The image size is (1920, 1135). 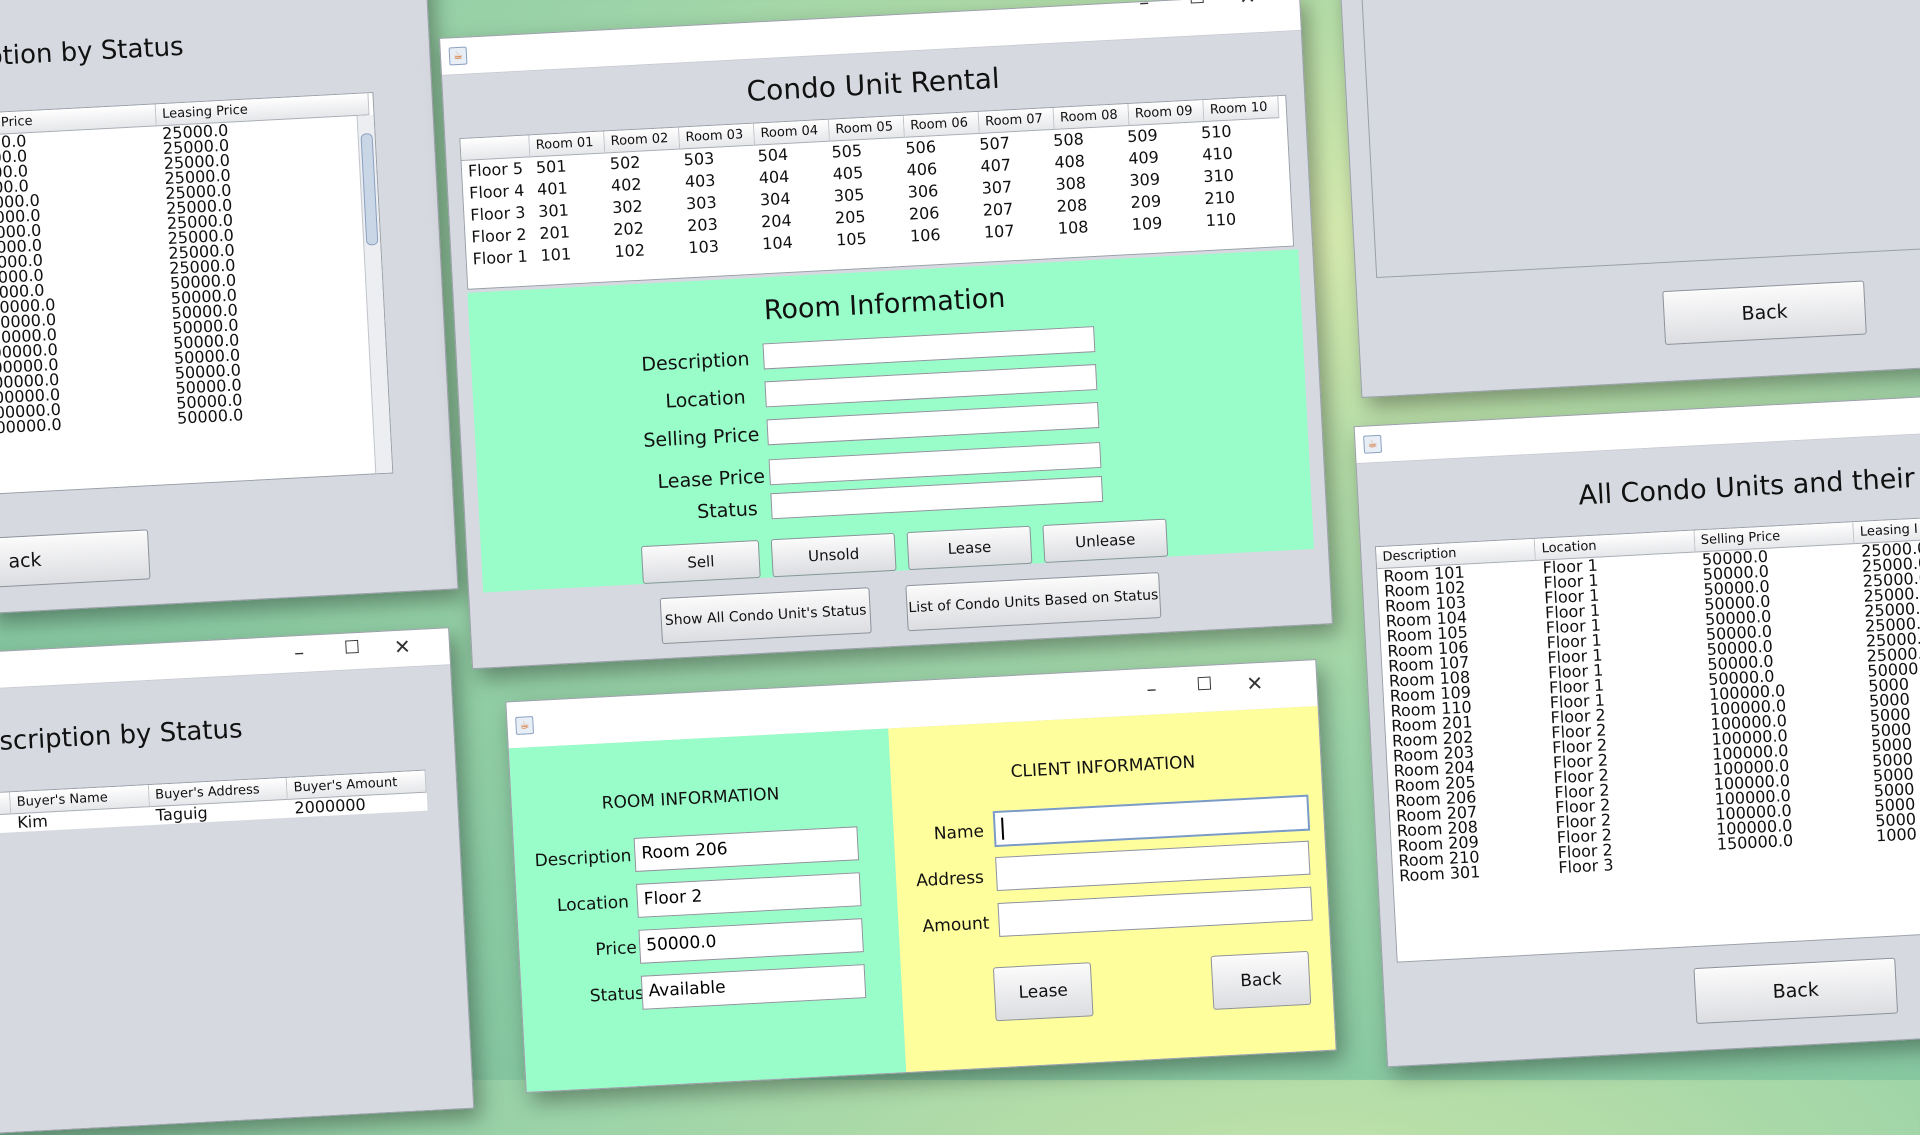 What do you see at coordinates (925, 235) in the screenshot?
I see `table-cell: 106` at bounding box center [925, 235].